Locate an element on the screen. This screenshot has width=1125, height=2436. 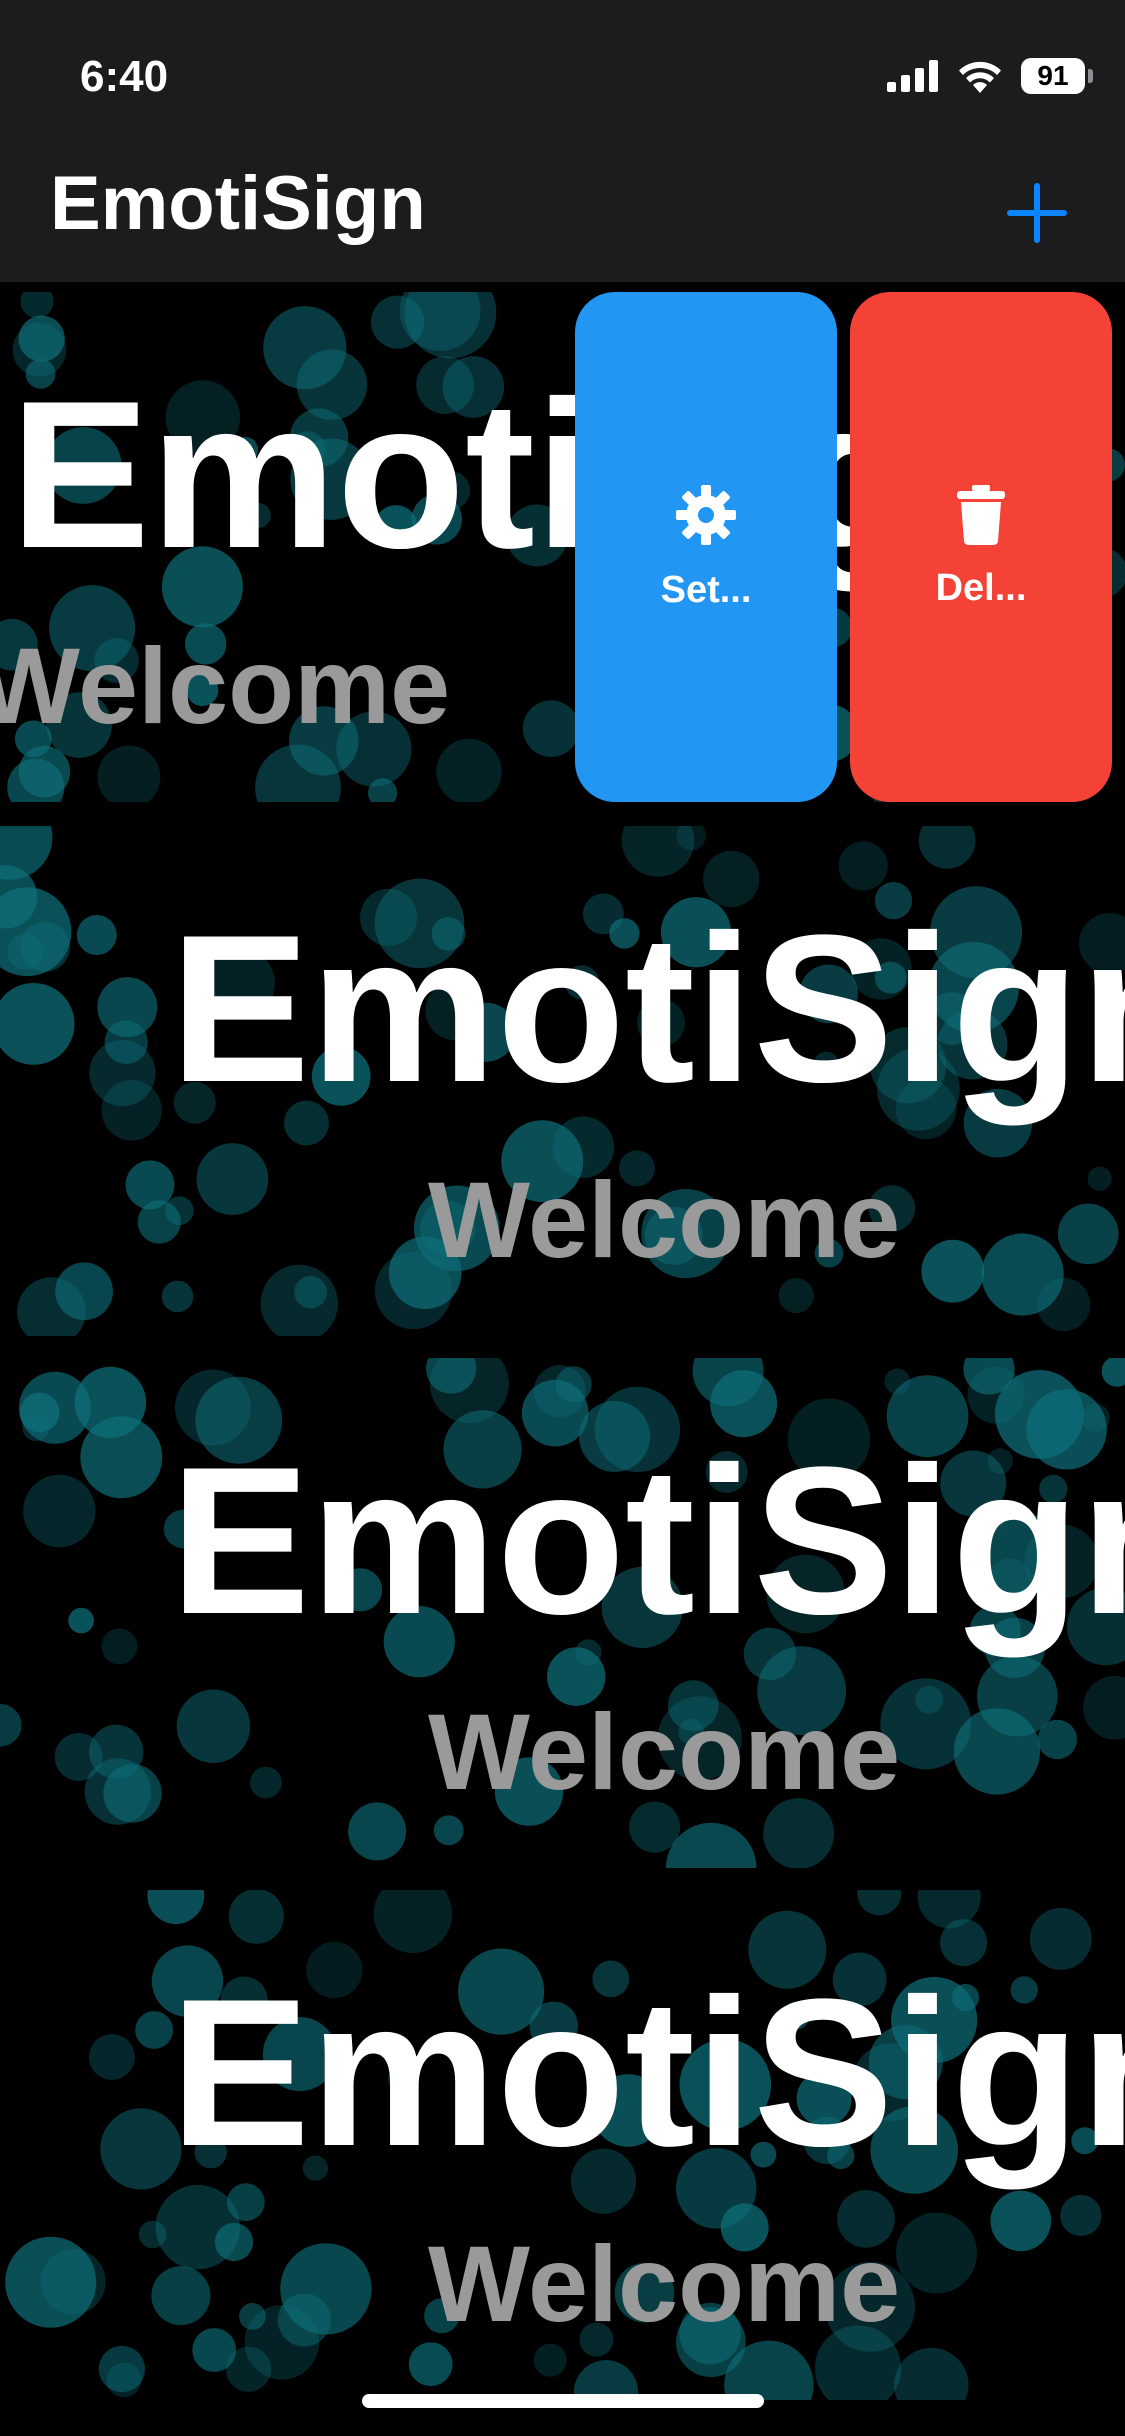
status-time: 6:40 is located at coordinates (124, 76).